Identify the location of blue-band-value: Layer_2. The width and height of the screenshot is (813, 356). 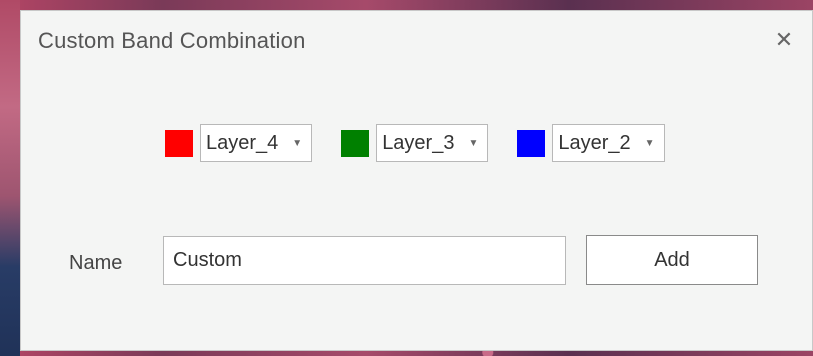
(594, 142).